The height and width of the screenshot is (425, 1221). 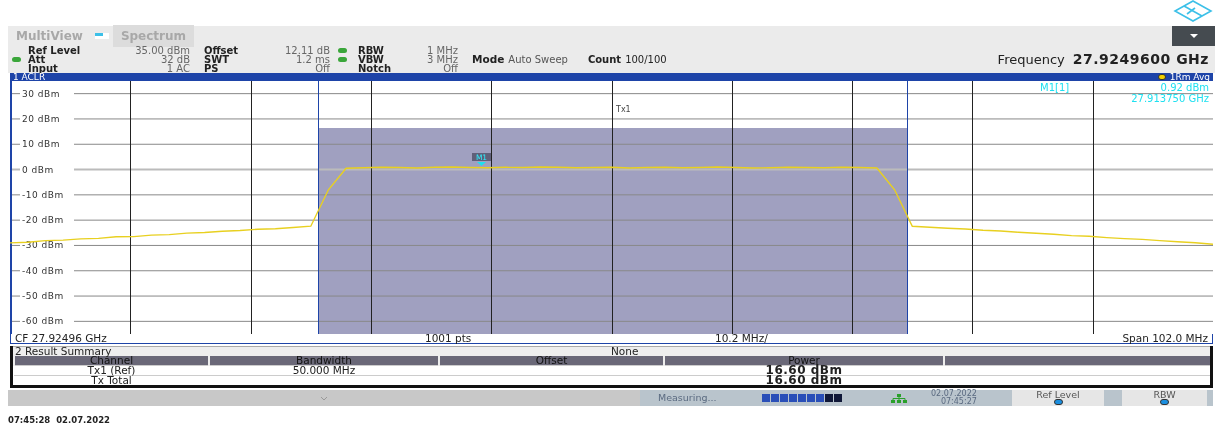 I want to click on axis-label: -20 dBm, so click(x=43, y=220).